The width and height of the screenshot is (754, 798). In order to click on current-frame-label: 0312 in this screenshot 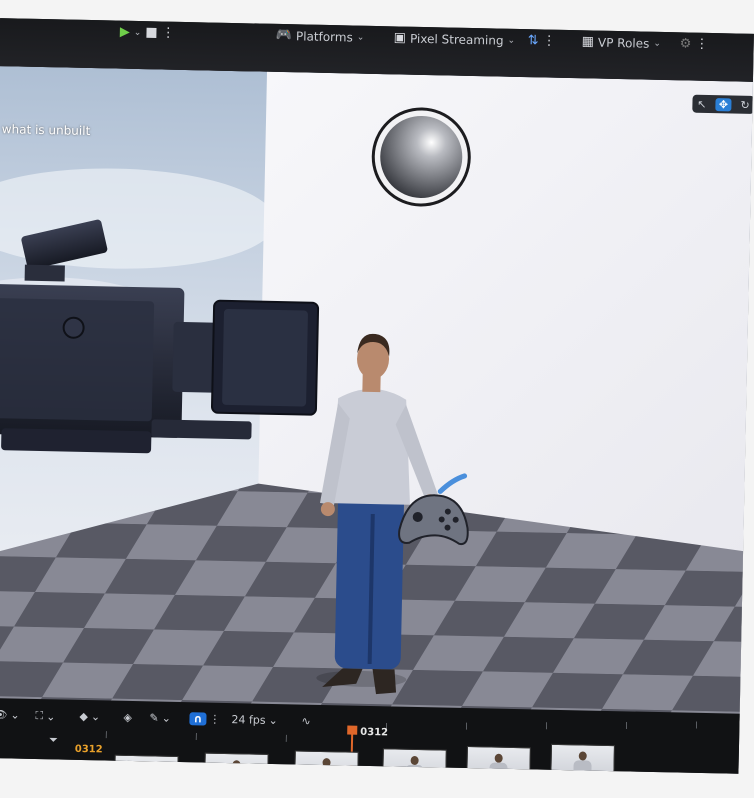, I will do `click(374, 732)`.